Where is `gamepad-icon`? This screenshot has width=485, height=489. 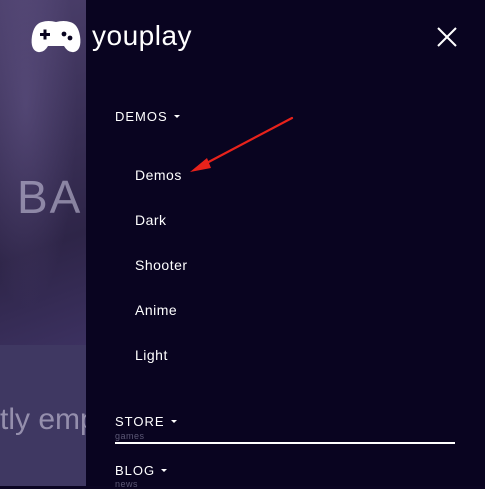 gamepad-icon is located at coordinates (56, 37).